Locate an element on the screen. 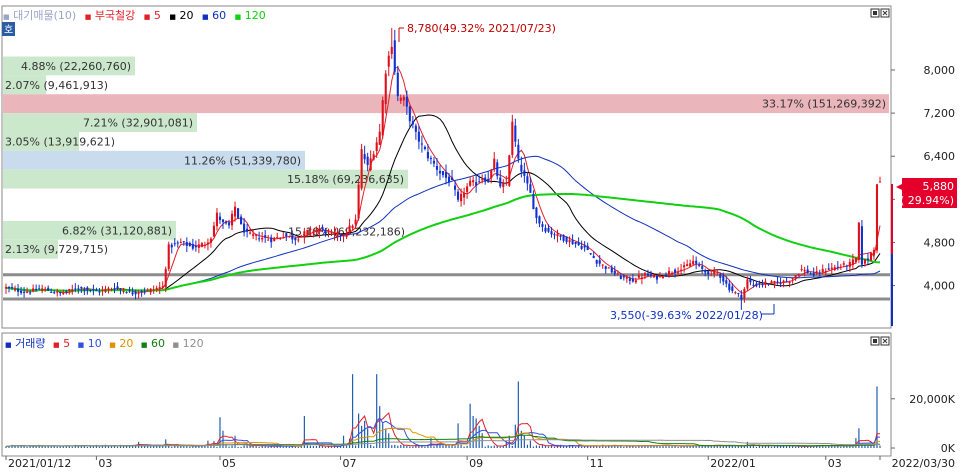  legend-ma120: 120 is located at coordinates (255, 15).